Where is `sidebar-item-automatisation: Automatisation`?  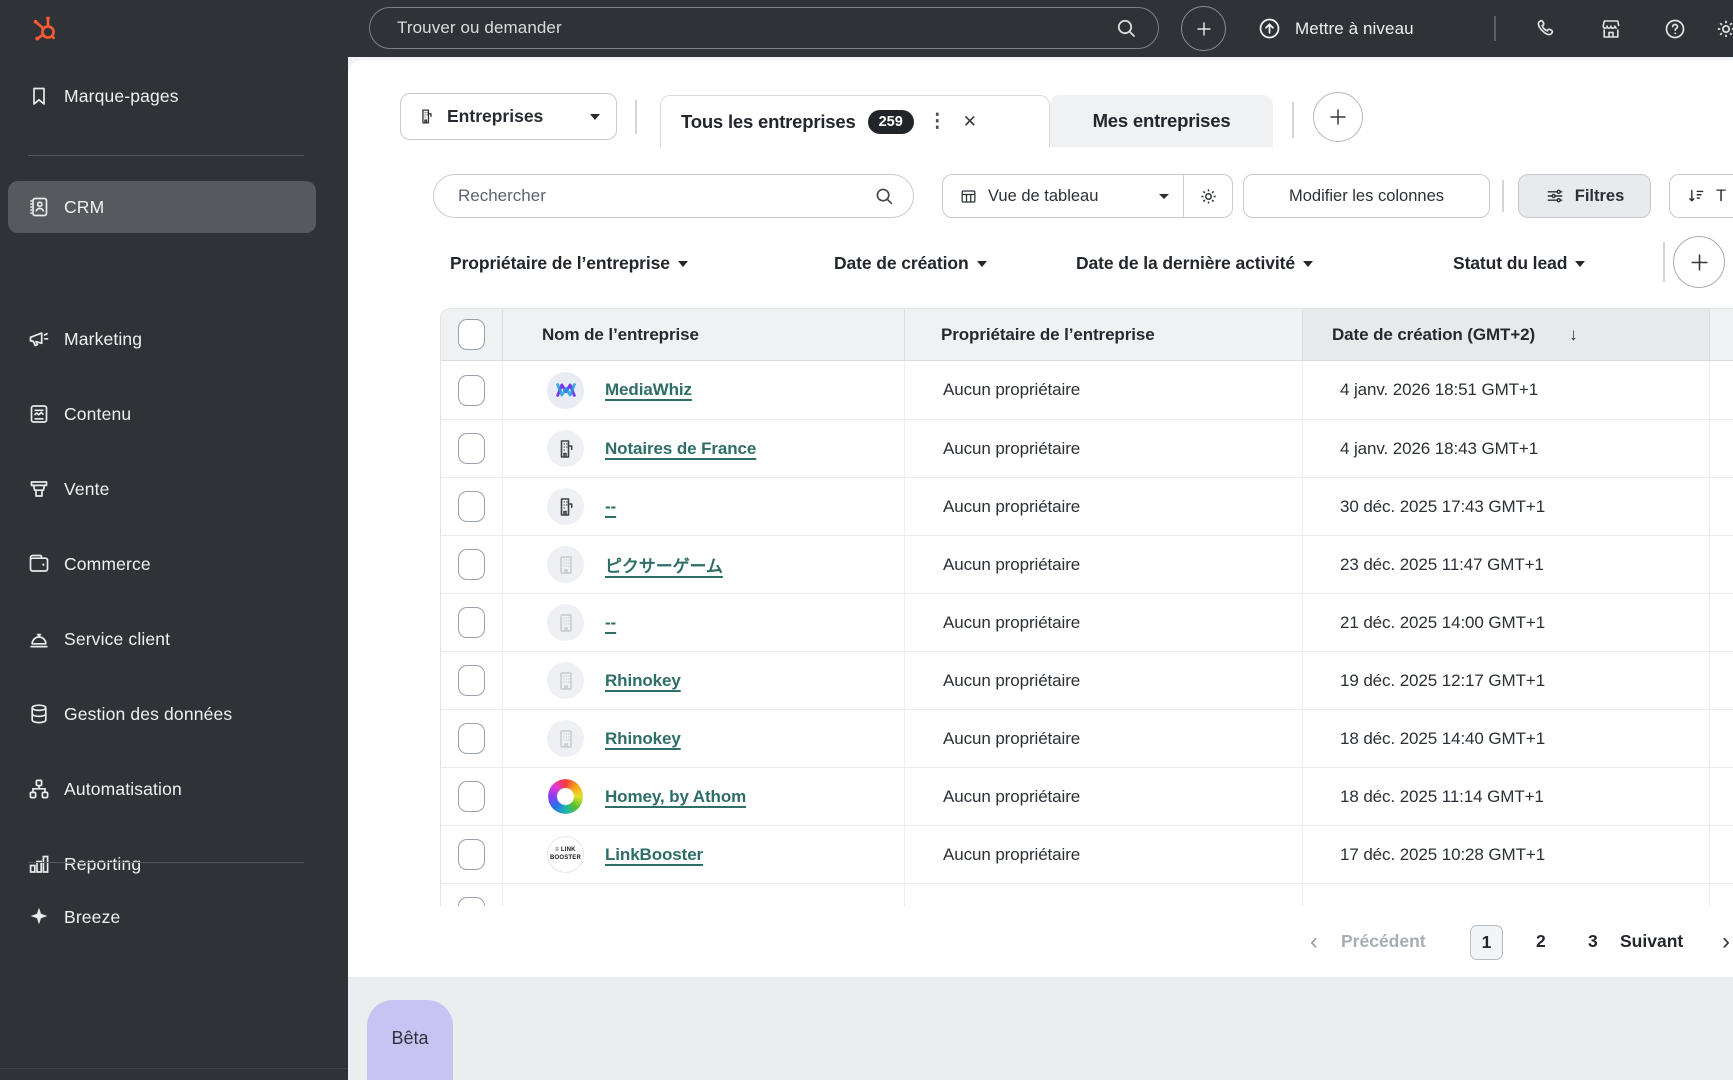
sidebar-item-automatisation: Automatisation is located at coordinates (174, 789).